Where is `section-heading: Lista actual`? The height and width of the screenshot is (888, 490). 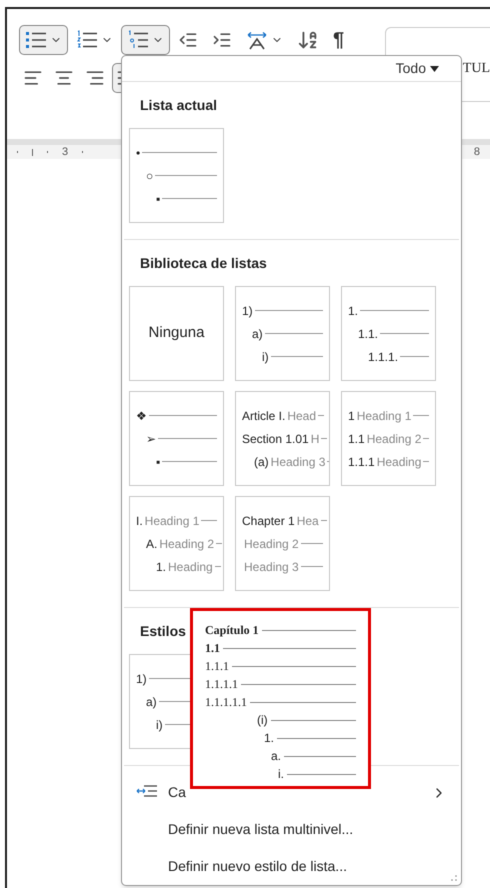 section-heading: Lista actual is located at coordinates (179, 105).